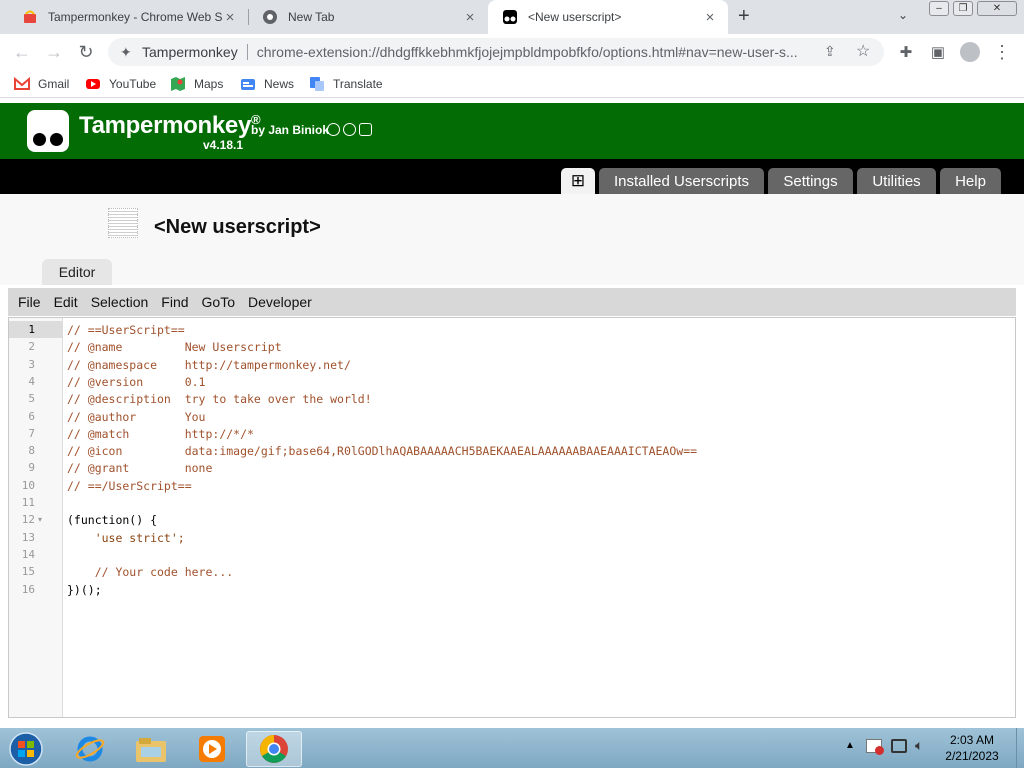 Image resolution: width=1024 pixels, height=768 pixels. What do you see at coordinates (997, 8) in the screenshot?
I see `close-window-button: ✕` at bounding box center [997, 8].